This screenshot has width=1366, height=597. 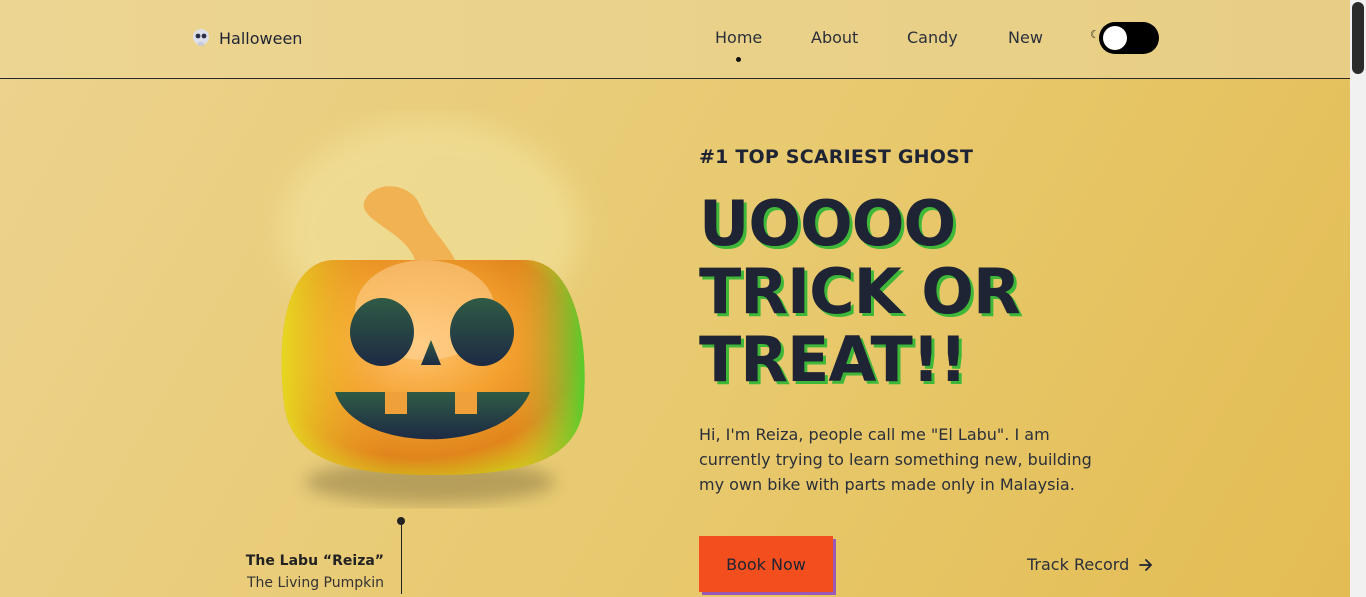 I want to click on track-record-link: Track Record, so click(x=1090, y=564).